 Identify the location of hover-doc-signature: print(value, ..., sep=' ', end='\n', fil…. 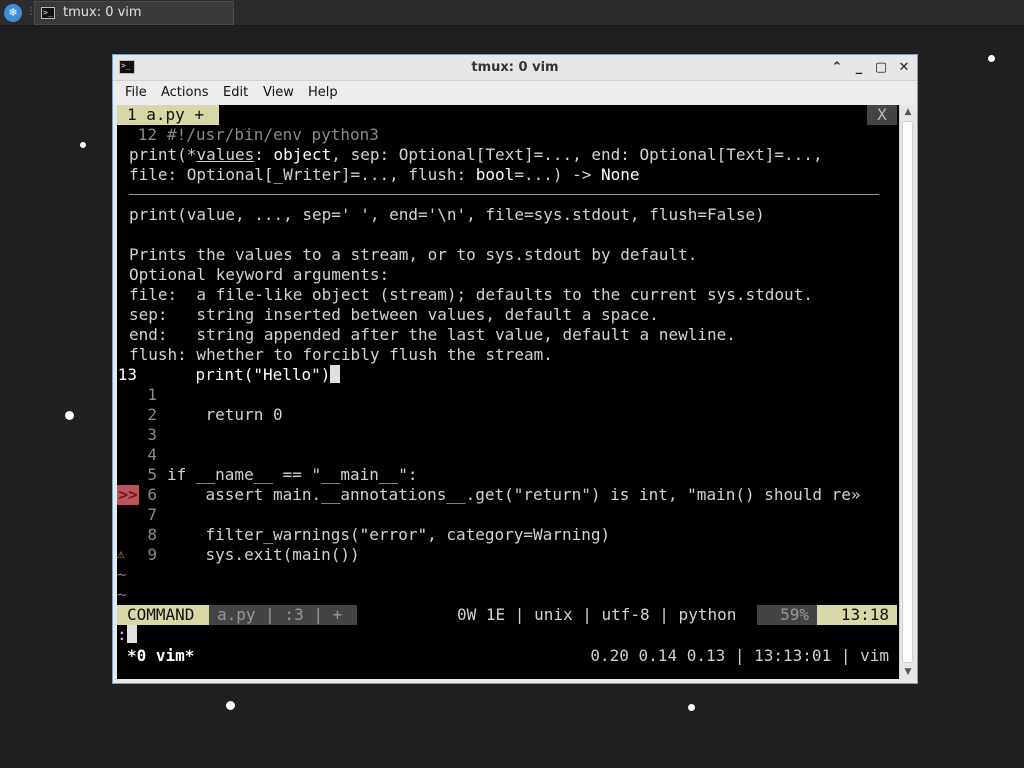
(447, 214).